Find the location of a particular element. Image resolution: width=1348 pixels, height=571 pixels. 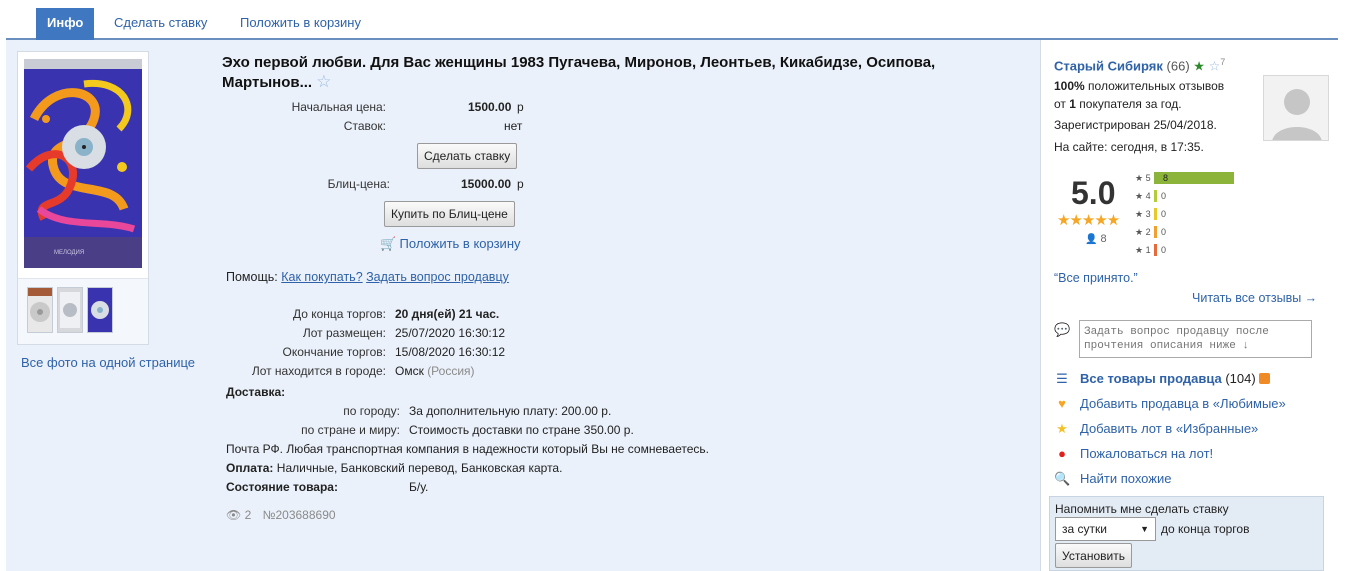

add-to-cart-label: Положить в корзину is located at coordinates (460, 243).